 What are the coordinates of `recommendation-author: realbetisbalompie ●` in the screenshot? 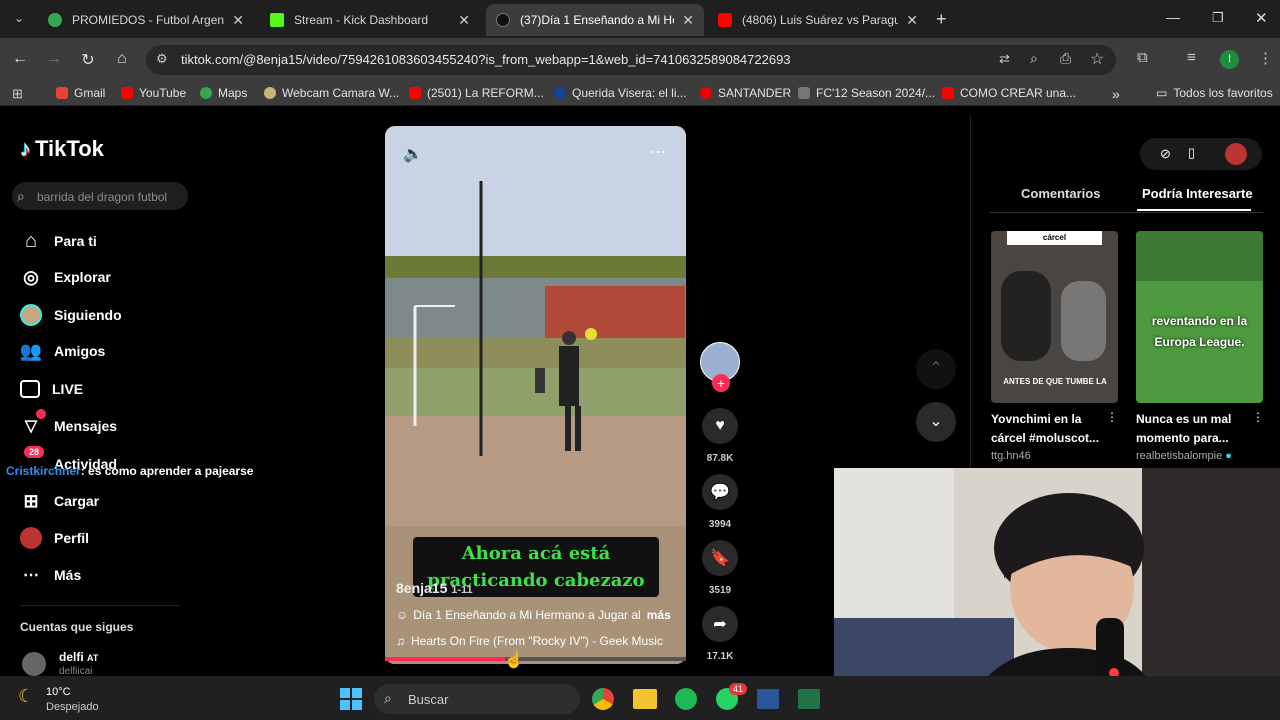 It's located at (1184, 456).